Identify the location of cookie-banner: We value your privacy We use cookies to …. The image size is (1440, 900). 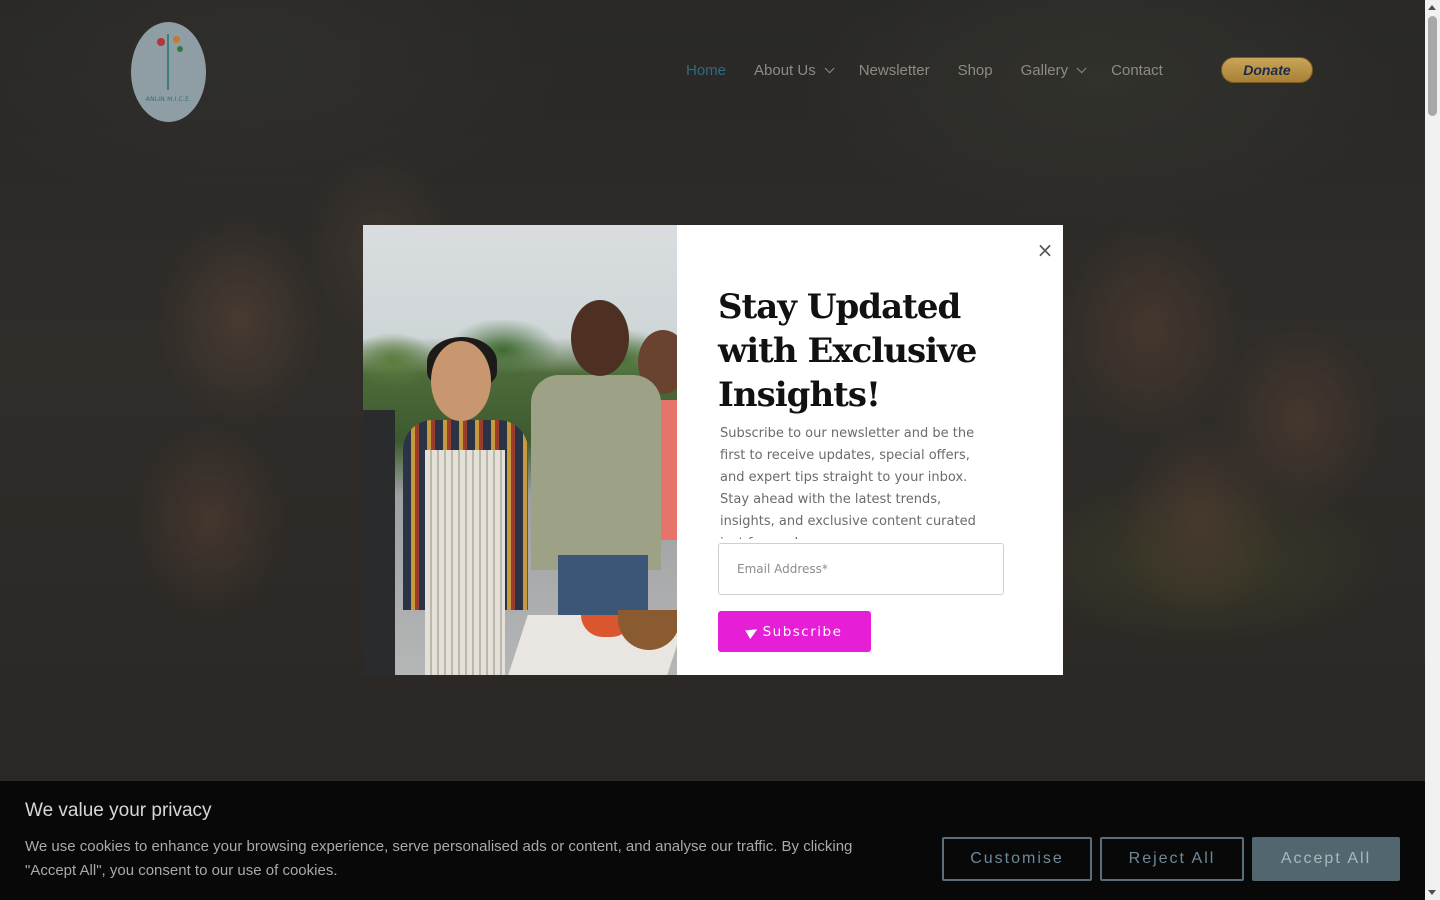
(712, 840).